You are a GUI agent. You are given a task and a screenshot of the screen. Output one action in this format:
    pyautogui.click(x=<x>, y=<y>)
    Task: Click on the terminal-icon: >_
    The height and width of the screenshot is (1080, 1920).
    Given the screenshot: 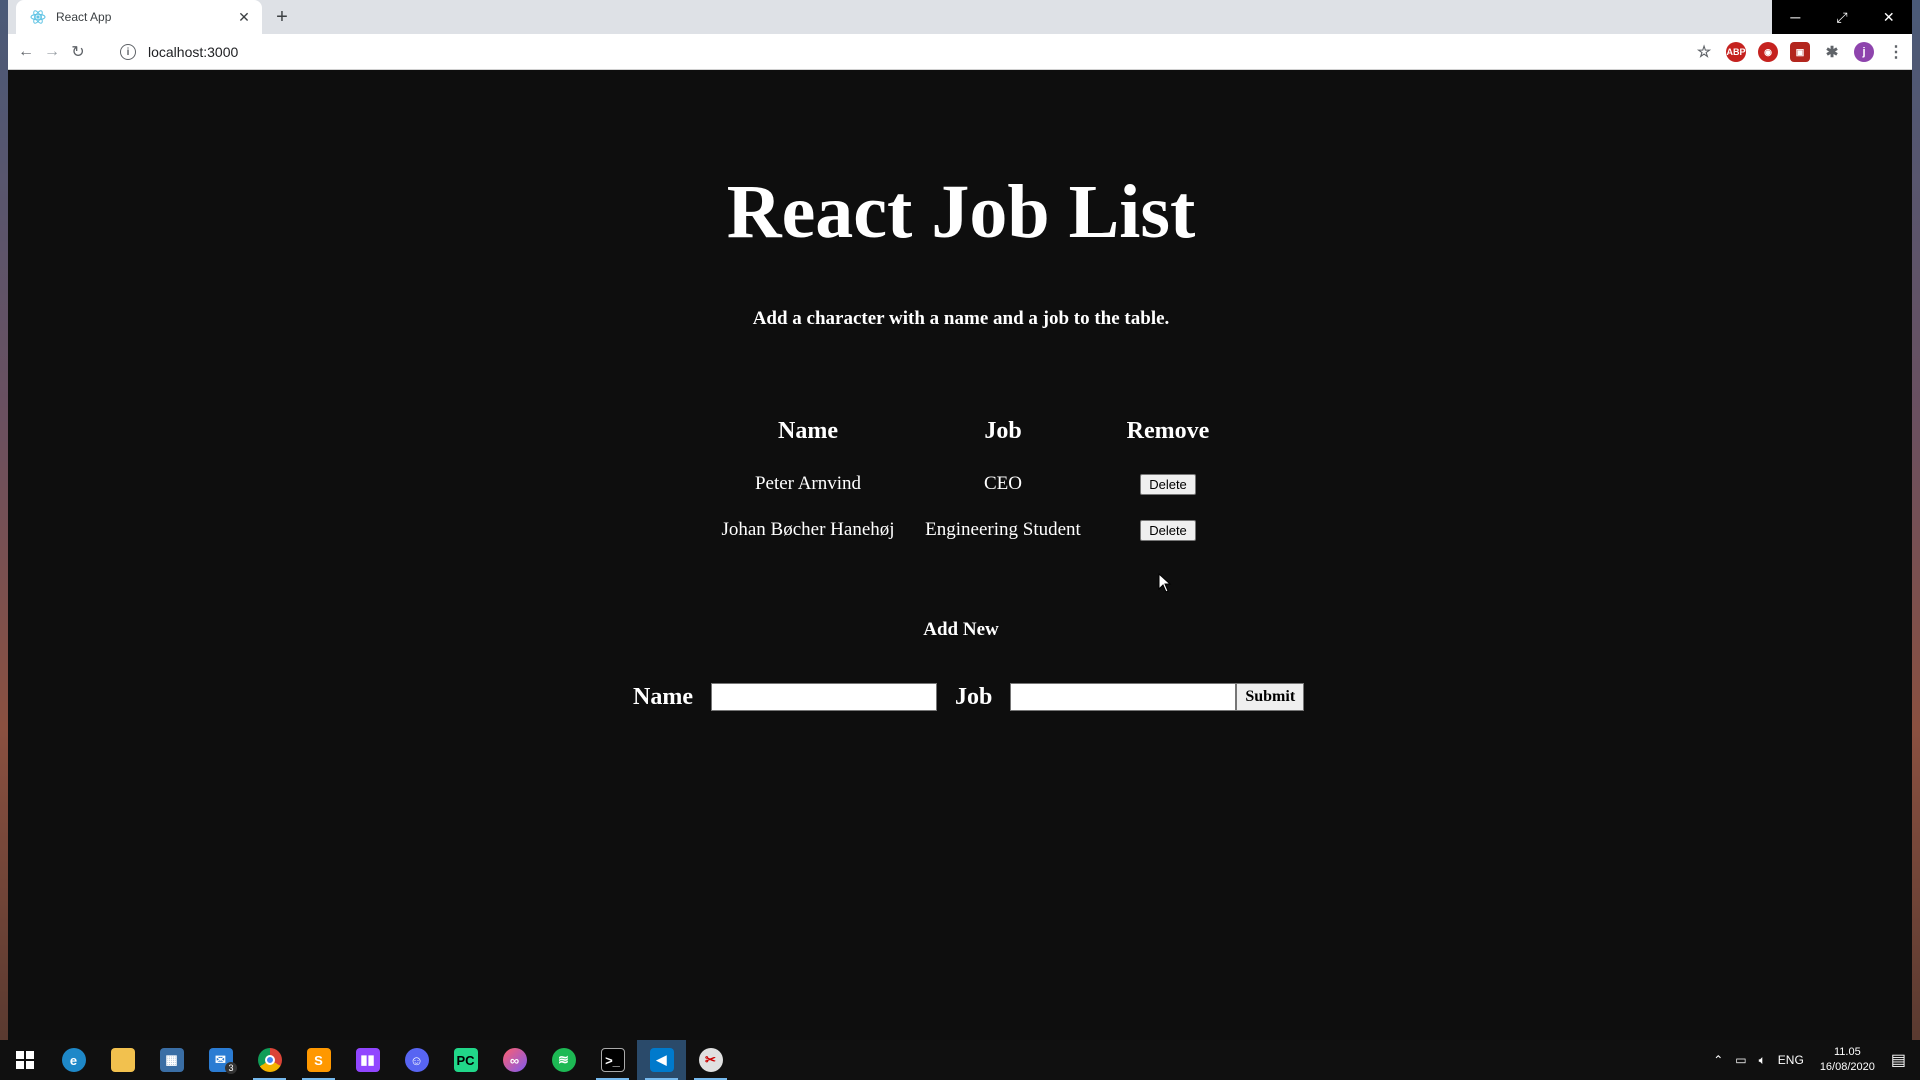 What is the action you would take?
    pyautogui.click(x=612, y=1060)
    